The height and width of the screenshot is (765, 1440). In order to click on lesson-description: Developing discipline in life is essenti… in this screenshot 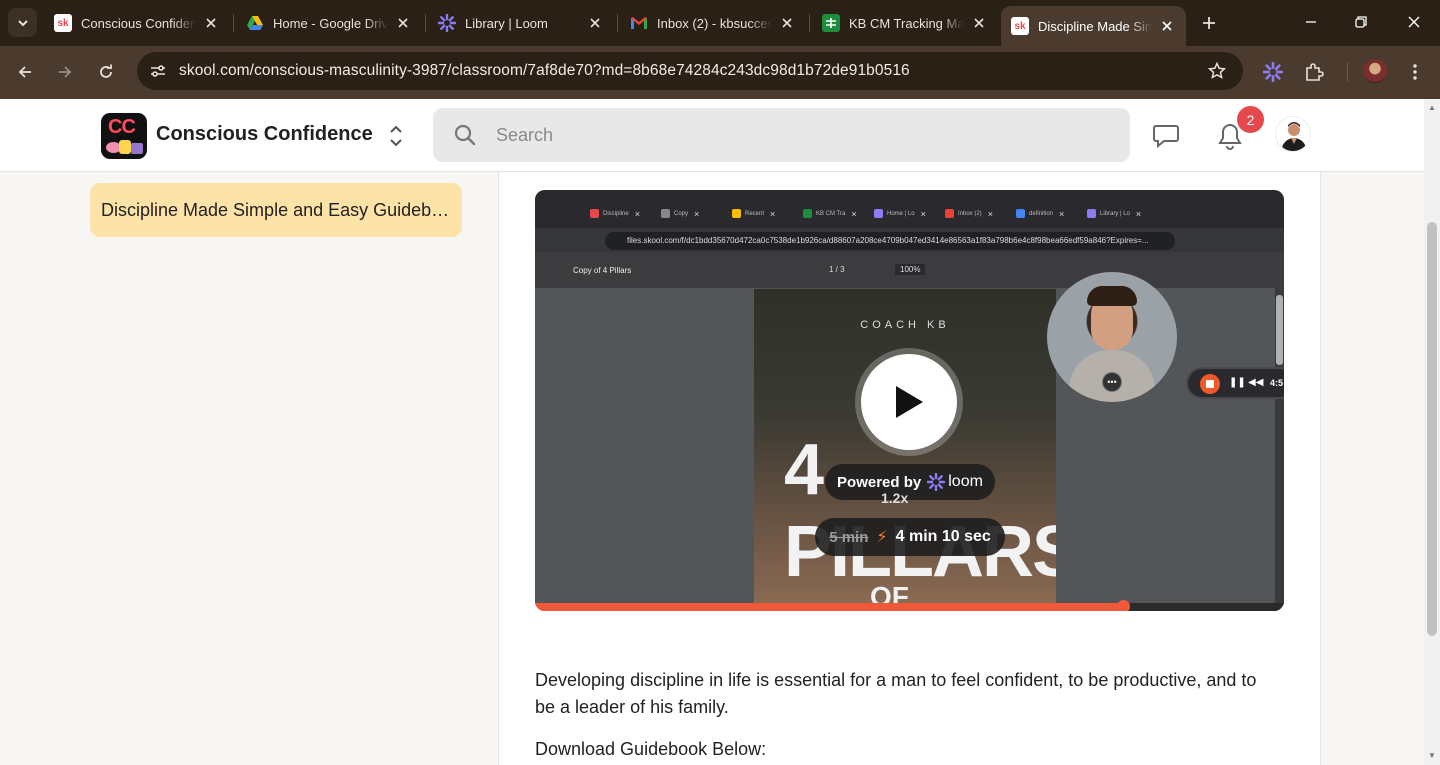, I will do `click(896, 693)`.